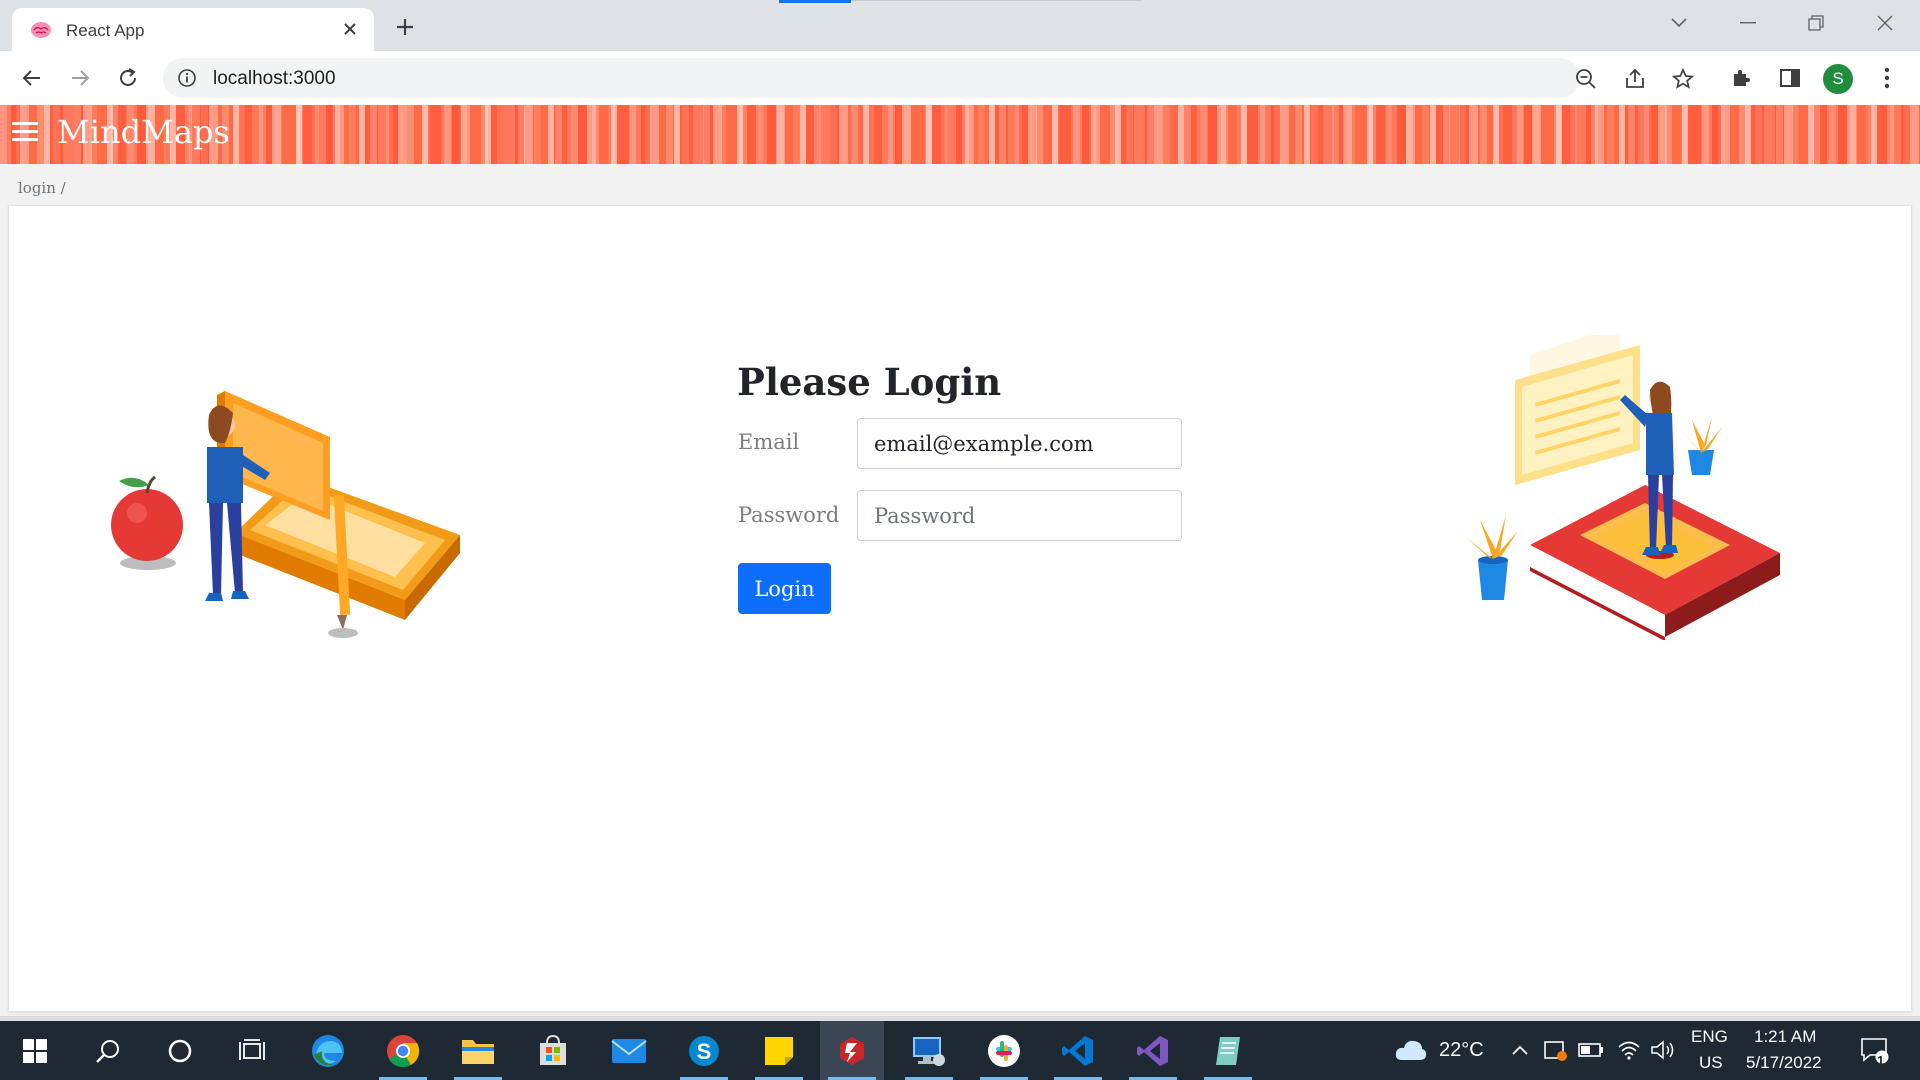  I want to click on task-view-icon, so click(252, 1050).